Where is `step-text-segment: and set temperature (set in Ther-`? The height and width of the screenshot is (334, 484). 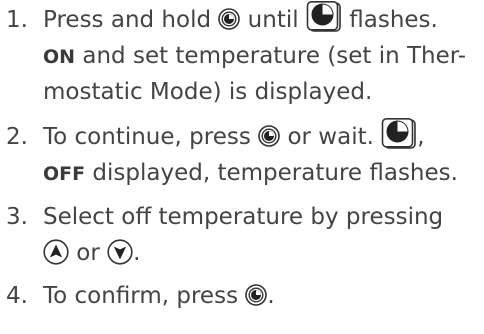
step-text-segment: and set temperature (set in Ther- is located at coordinates (271, 56).